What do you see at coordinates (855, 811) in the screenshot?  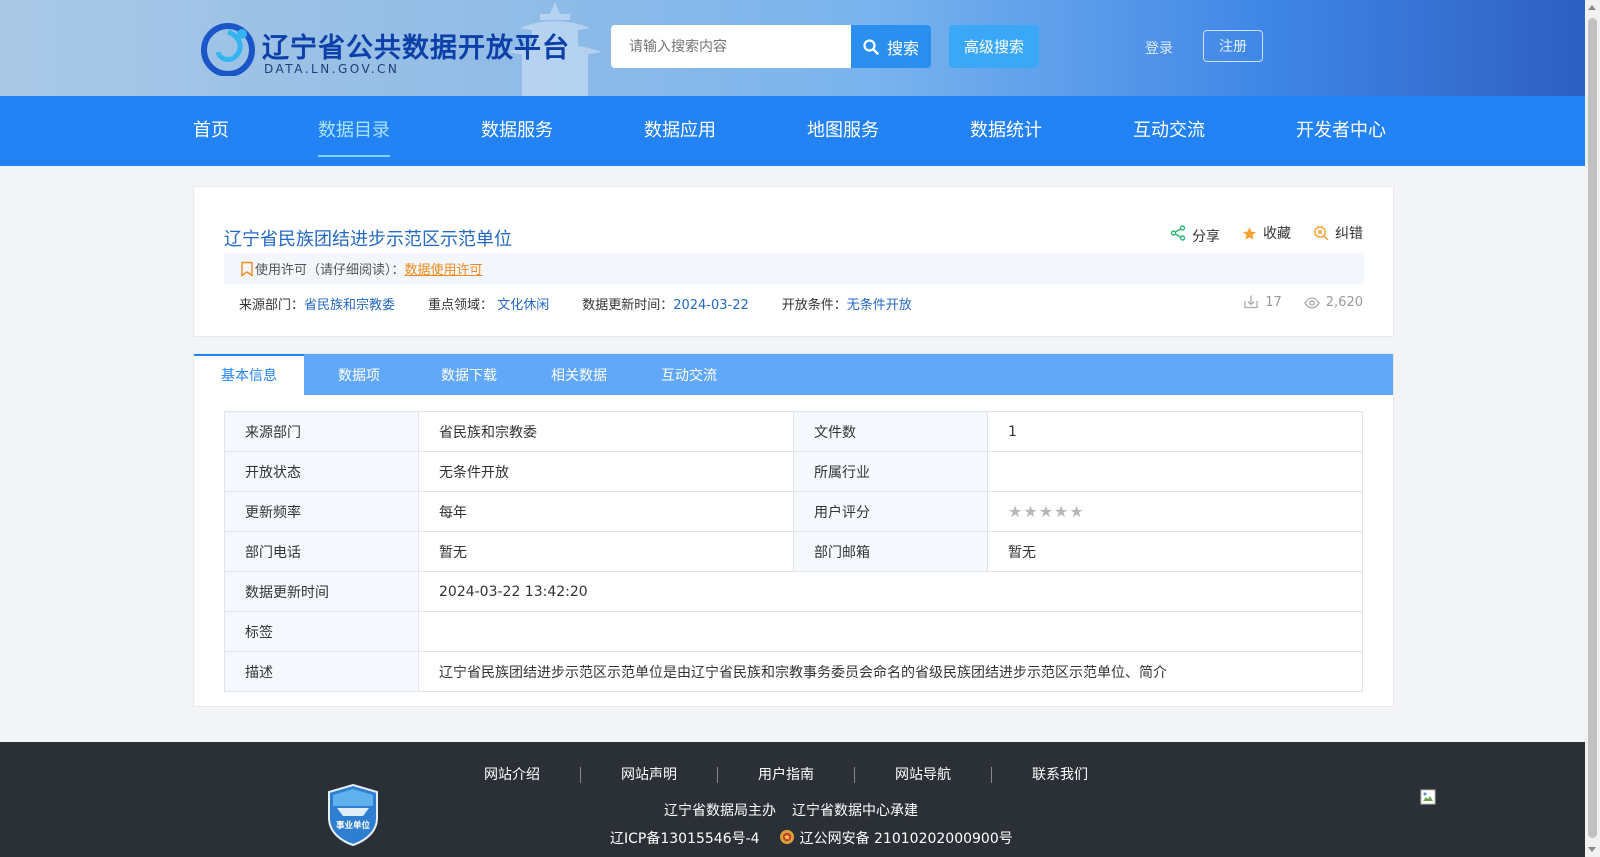 I see `footer-builder: 辽宁省数据中心承建` at bounding box center [855, 811].